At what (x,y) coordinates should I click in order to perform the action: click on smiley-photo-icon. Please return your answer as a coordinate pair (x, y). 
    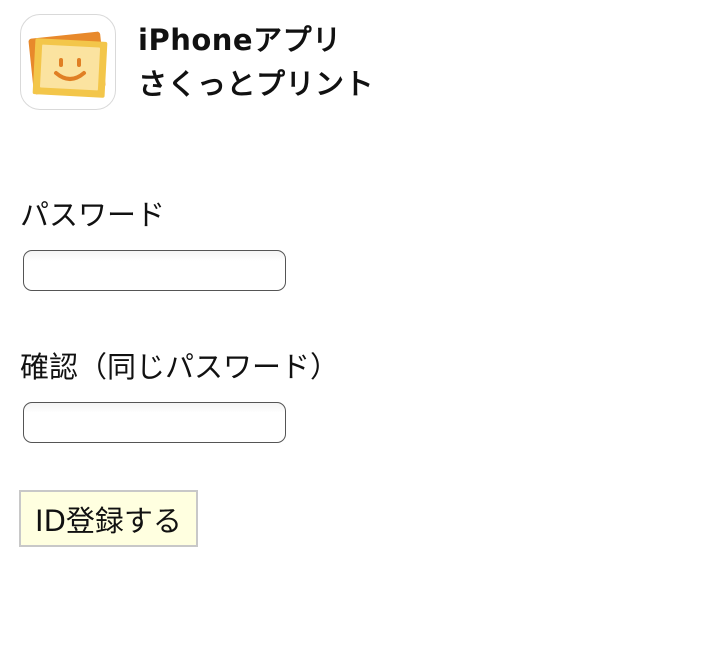
    Looking at the image, I should click on (68, 62).